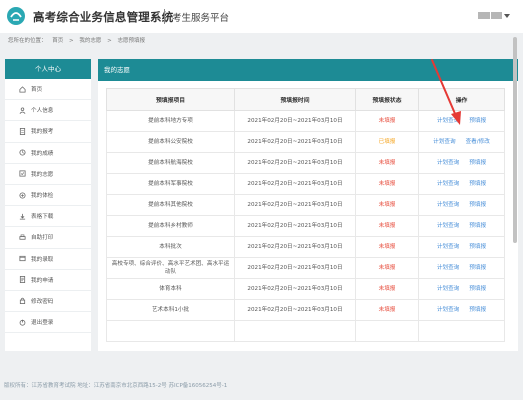 The height and width of the screenshot is (400, 523). I want to click on sidebar-item-home: 首页, so click(48, 90).